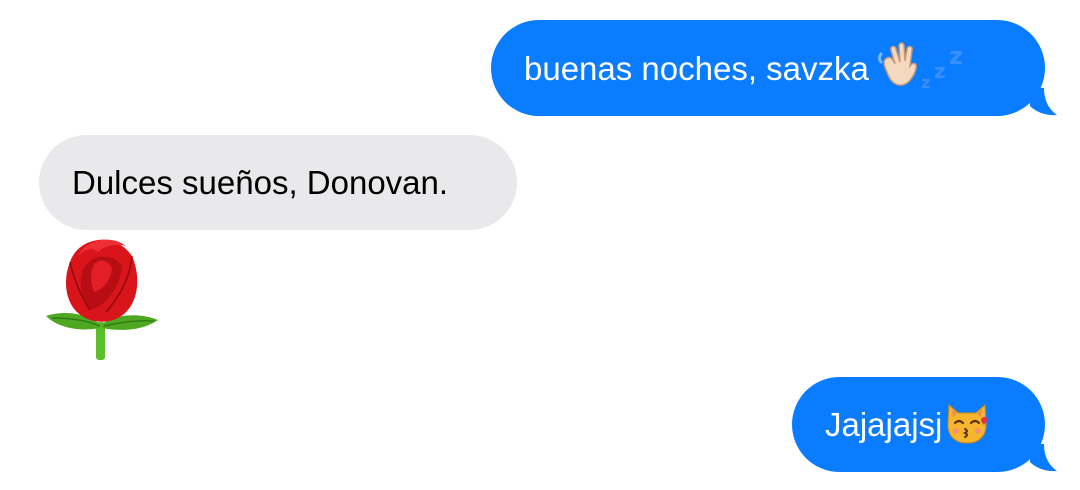 The height and width of the screenshot is (490, 1080). What do you see at coordinates (884, 424) in the screenshot?
I see `message-text: Jajajajsj` at bounding box center [884, 424].